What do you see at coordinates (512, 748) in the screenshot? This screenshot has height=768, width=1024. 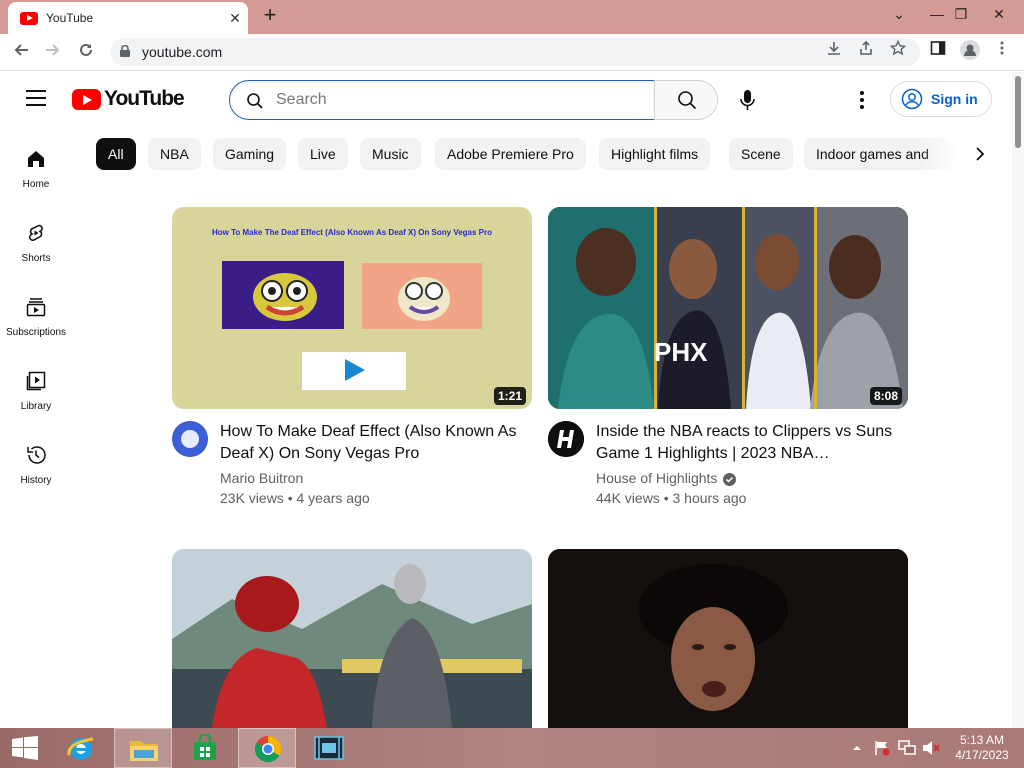 I see `windows-taskbar: 5:13 AM 4/17/2023` at bounding box center [512, 748].